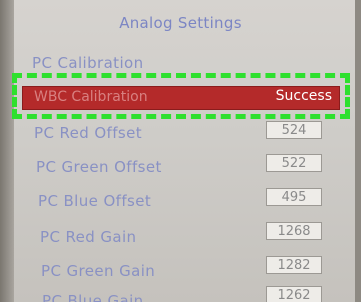 The image size is (361, 302). I want to click on menu-item-pc-blue-gain: PC Blue Gain, so click(93, 297).